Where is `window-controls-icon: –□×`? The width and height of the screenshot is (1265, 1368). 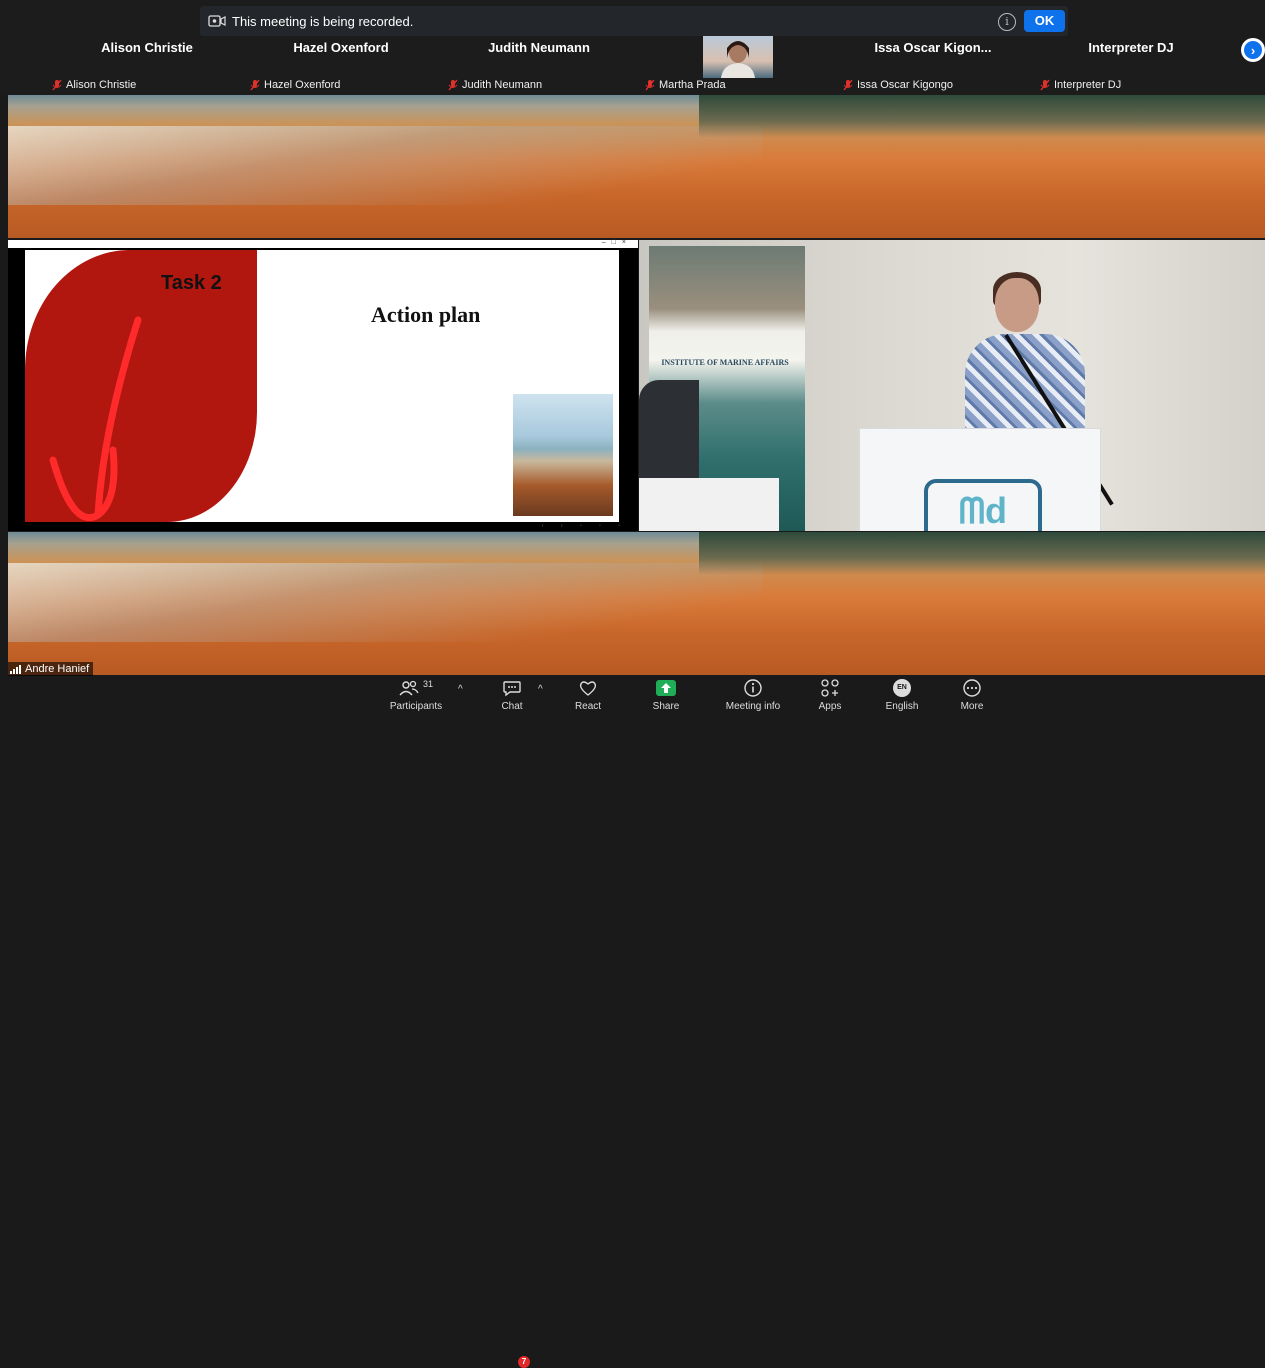
window-controls-icon: –□× is located at coordinates (616, 242).